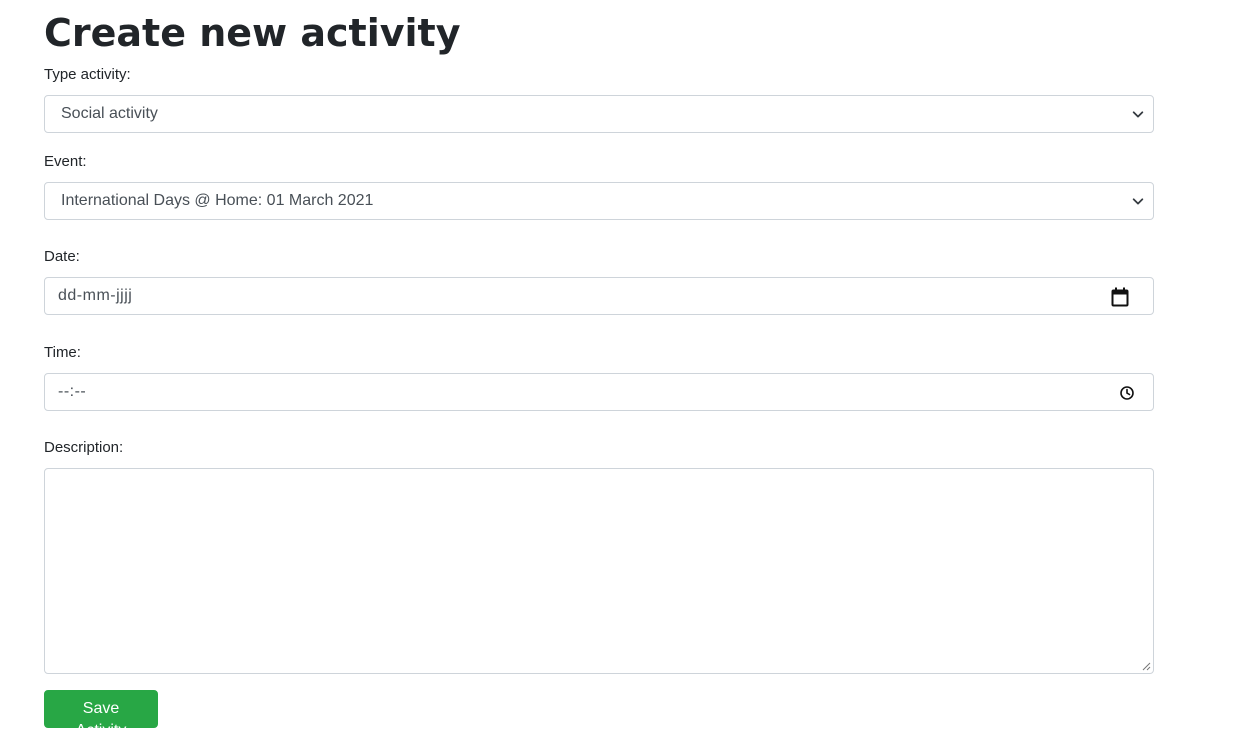 This screenshot has height=742, width=1255. Describe the element at coordinates (599, 296) in the screenshot. I see `date-input: dd-mm-jjjj` at that location.